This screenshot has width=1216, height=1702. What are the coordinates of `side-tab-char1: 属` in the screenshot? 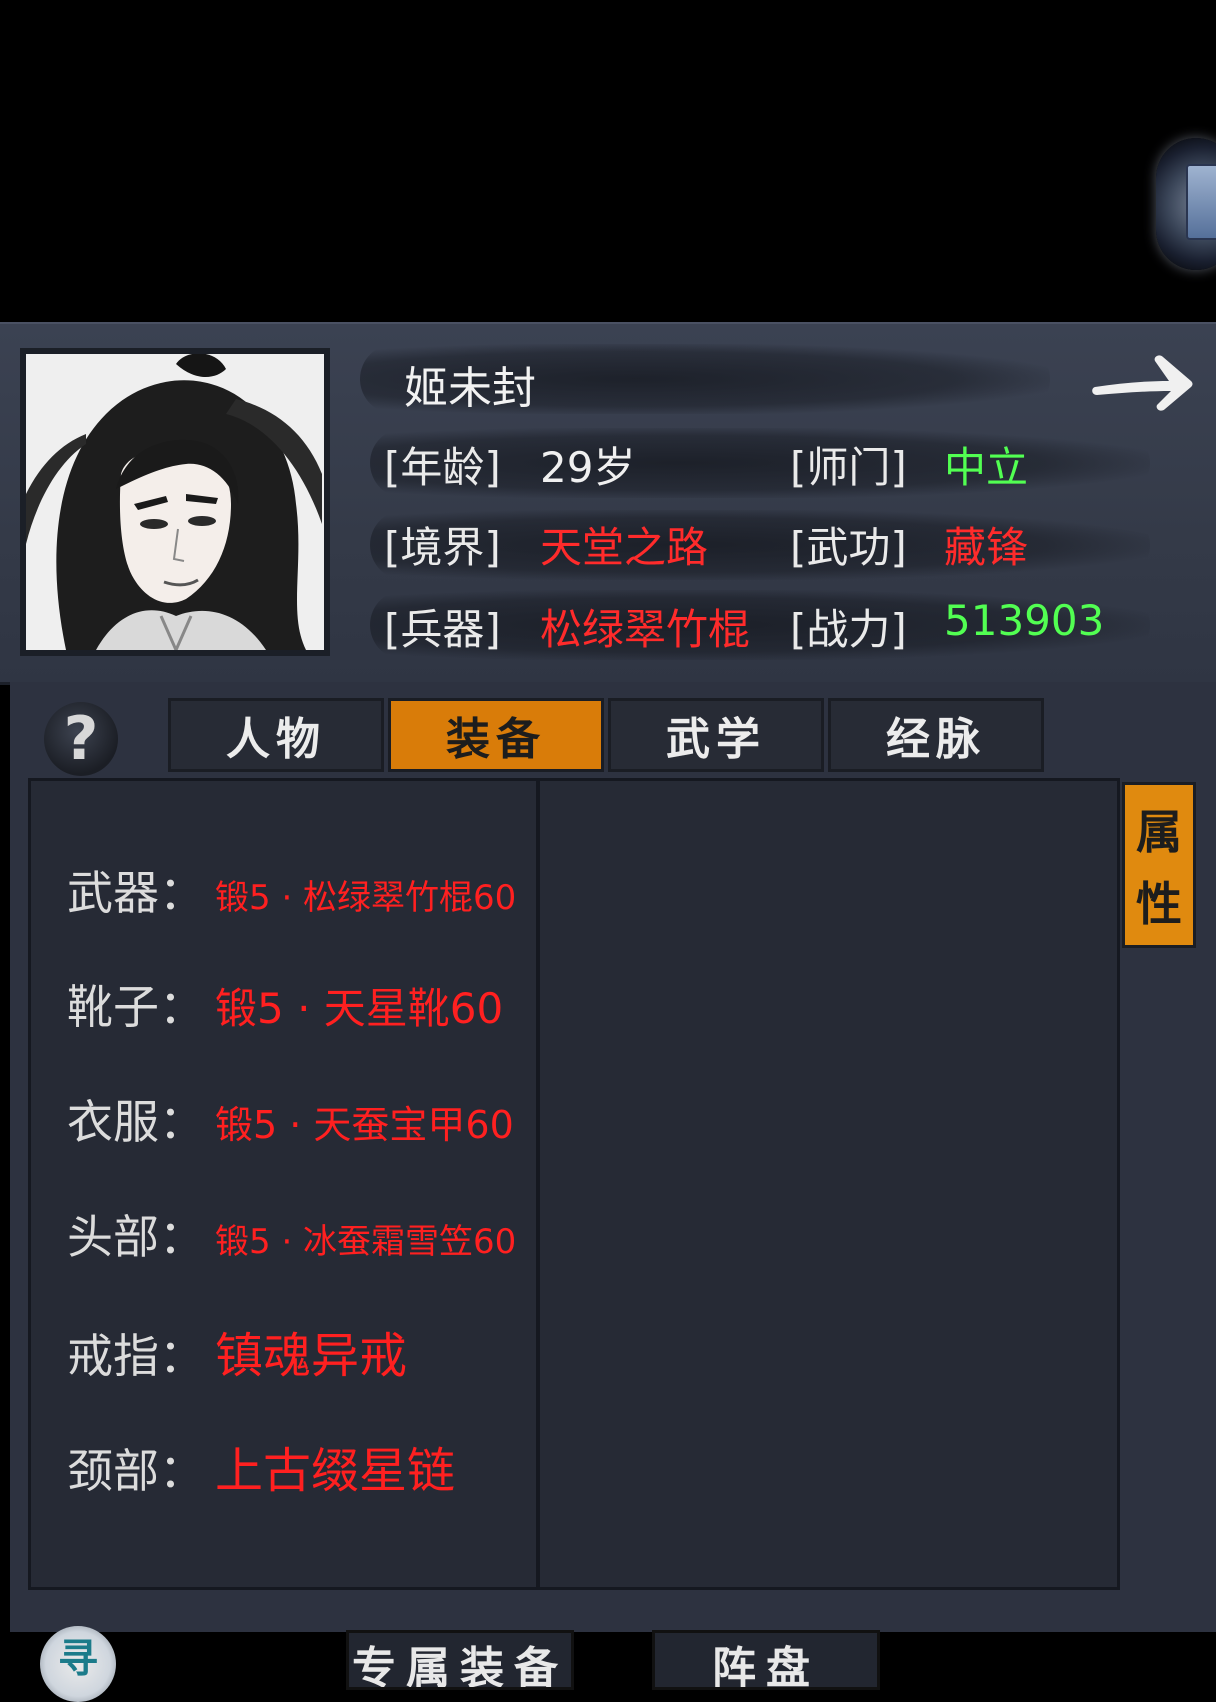 It's located at (1159, 832).